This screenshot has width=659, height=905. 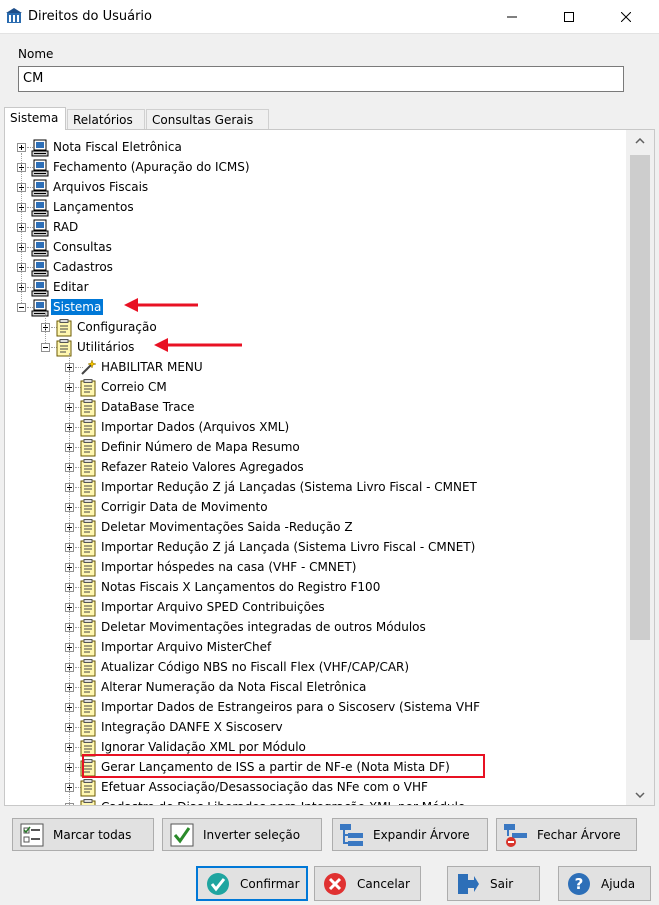 What do you see at coordinates (566, 834) in the screenshot?
I see `collapse-tree-button: Fechar Árvore` at bounding box center [566, 834].